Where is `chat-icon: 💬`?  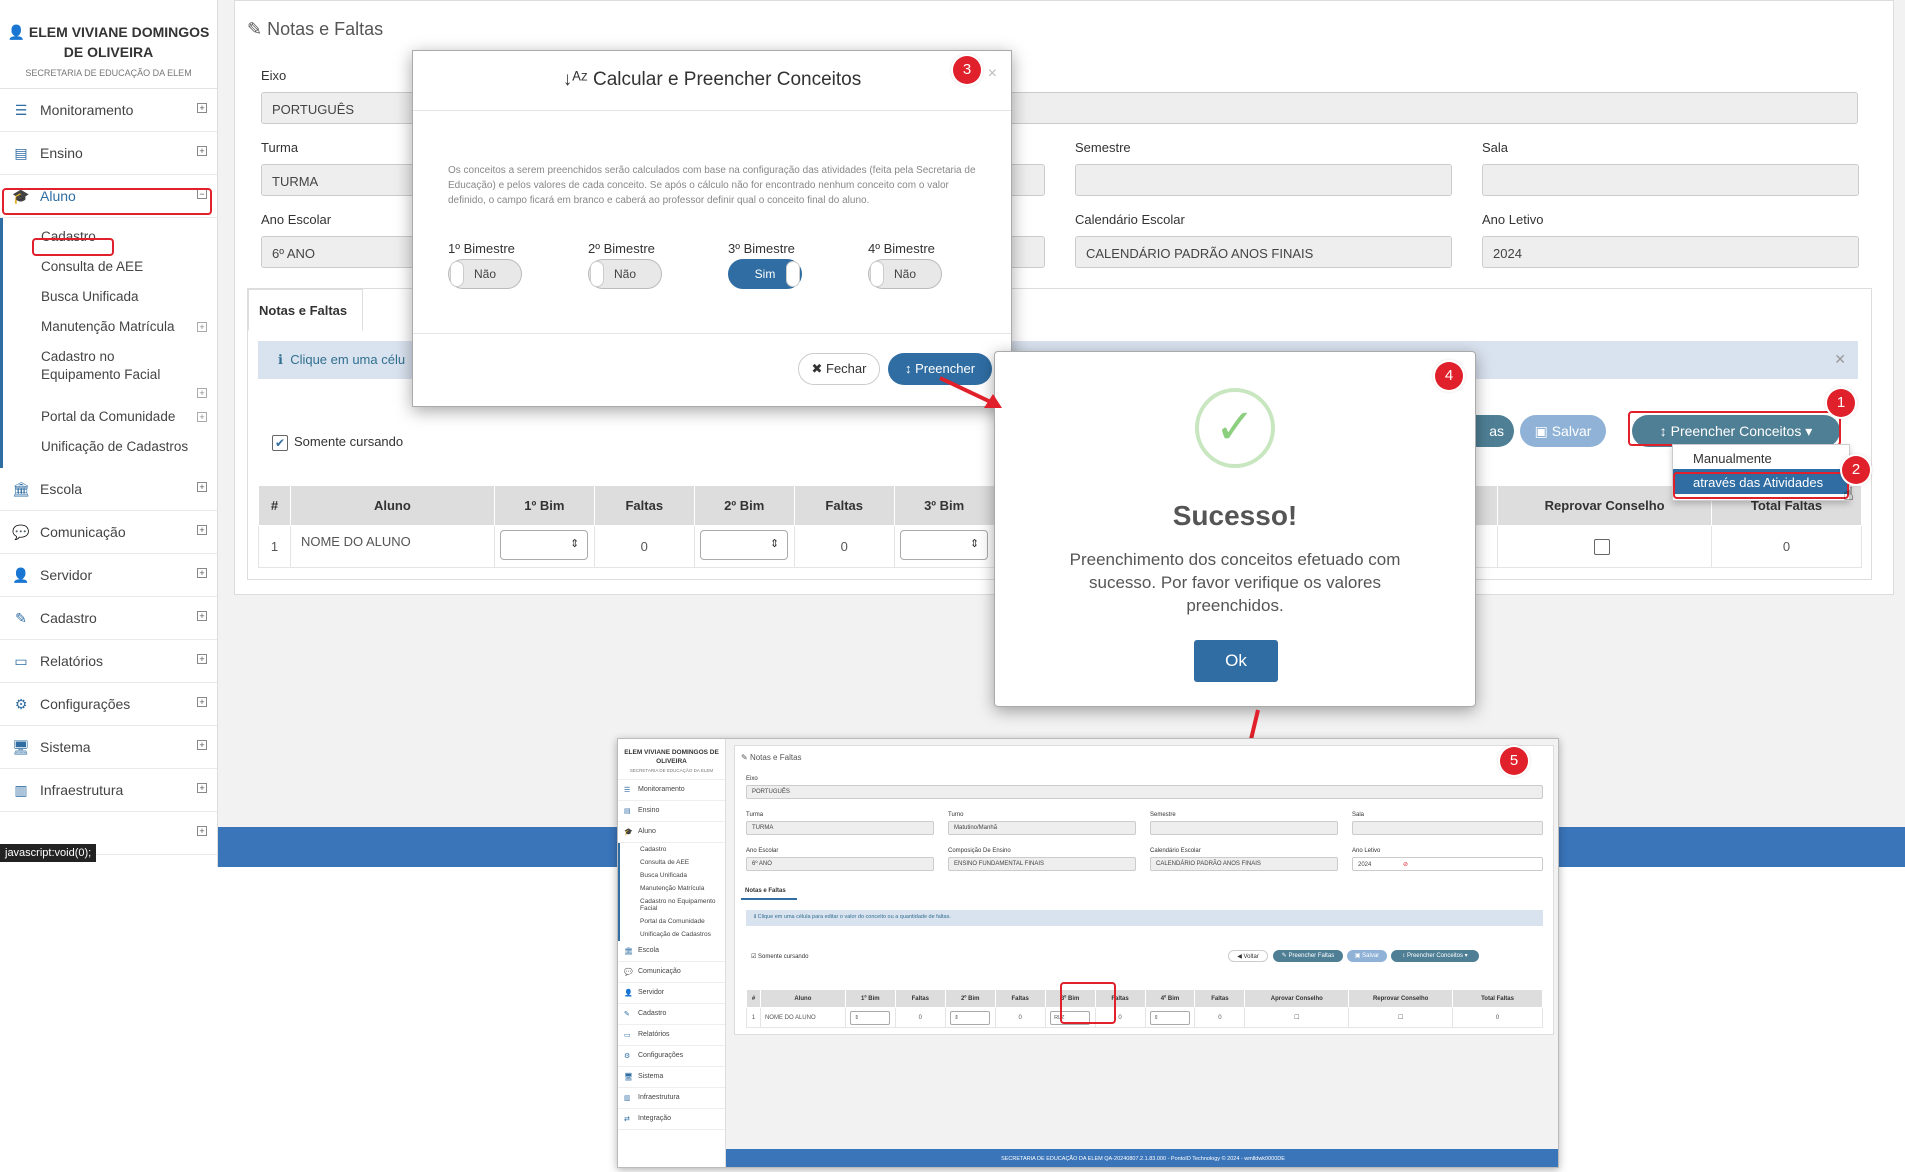 chat-icon: 💬 is located at coordinates (628, 972).